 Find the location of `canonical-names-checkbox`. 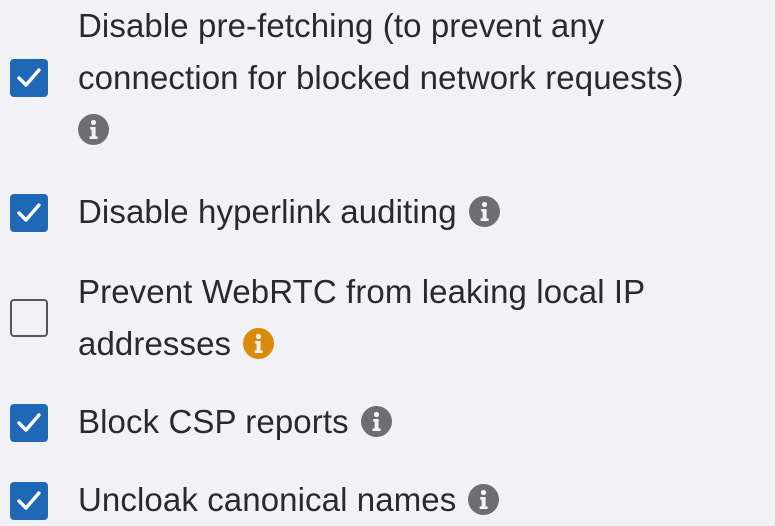

canonical-names-checkbox is located at coordinates (29, 501).